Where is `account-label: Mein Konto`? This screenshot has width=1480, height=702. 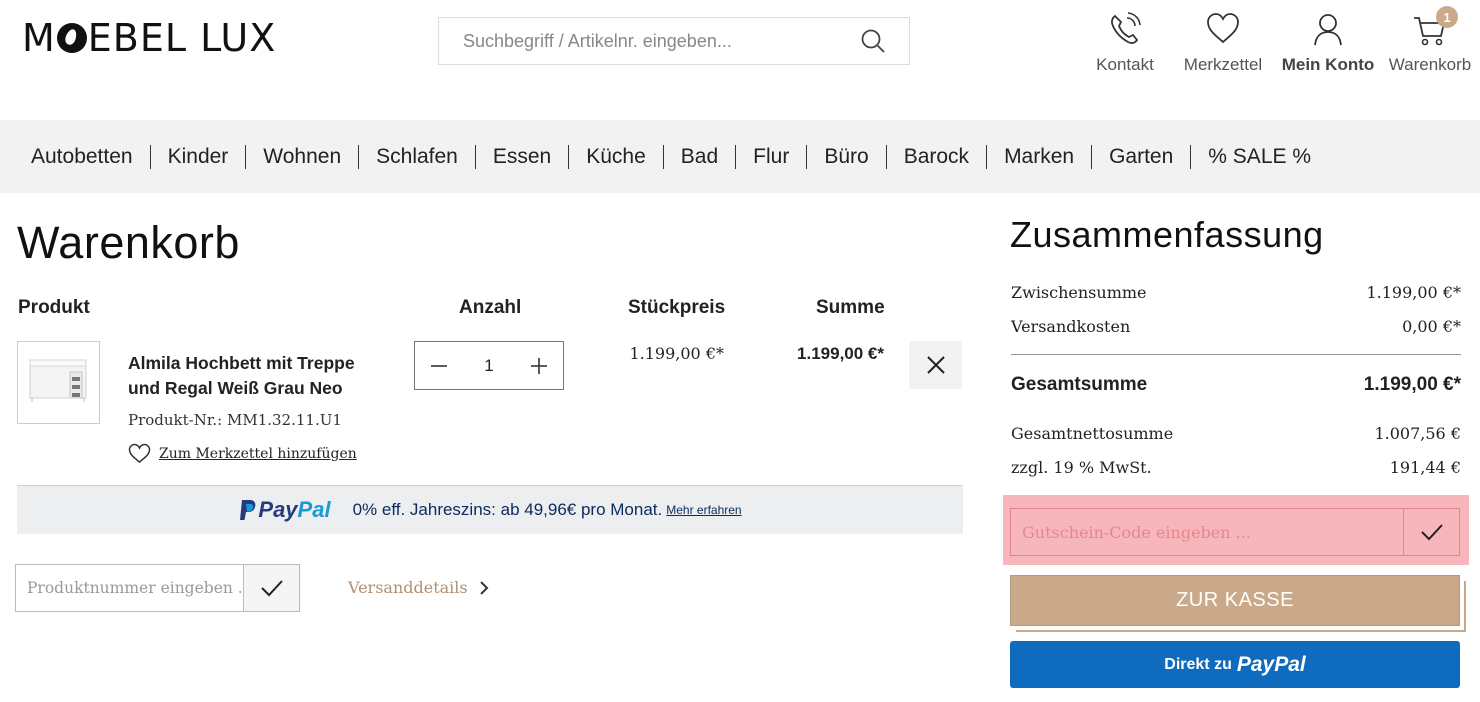
account-label: Mein Konto is located at coordinates (1328, 64).